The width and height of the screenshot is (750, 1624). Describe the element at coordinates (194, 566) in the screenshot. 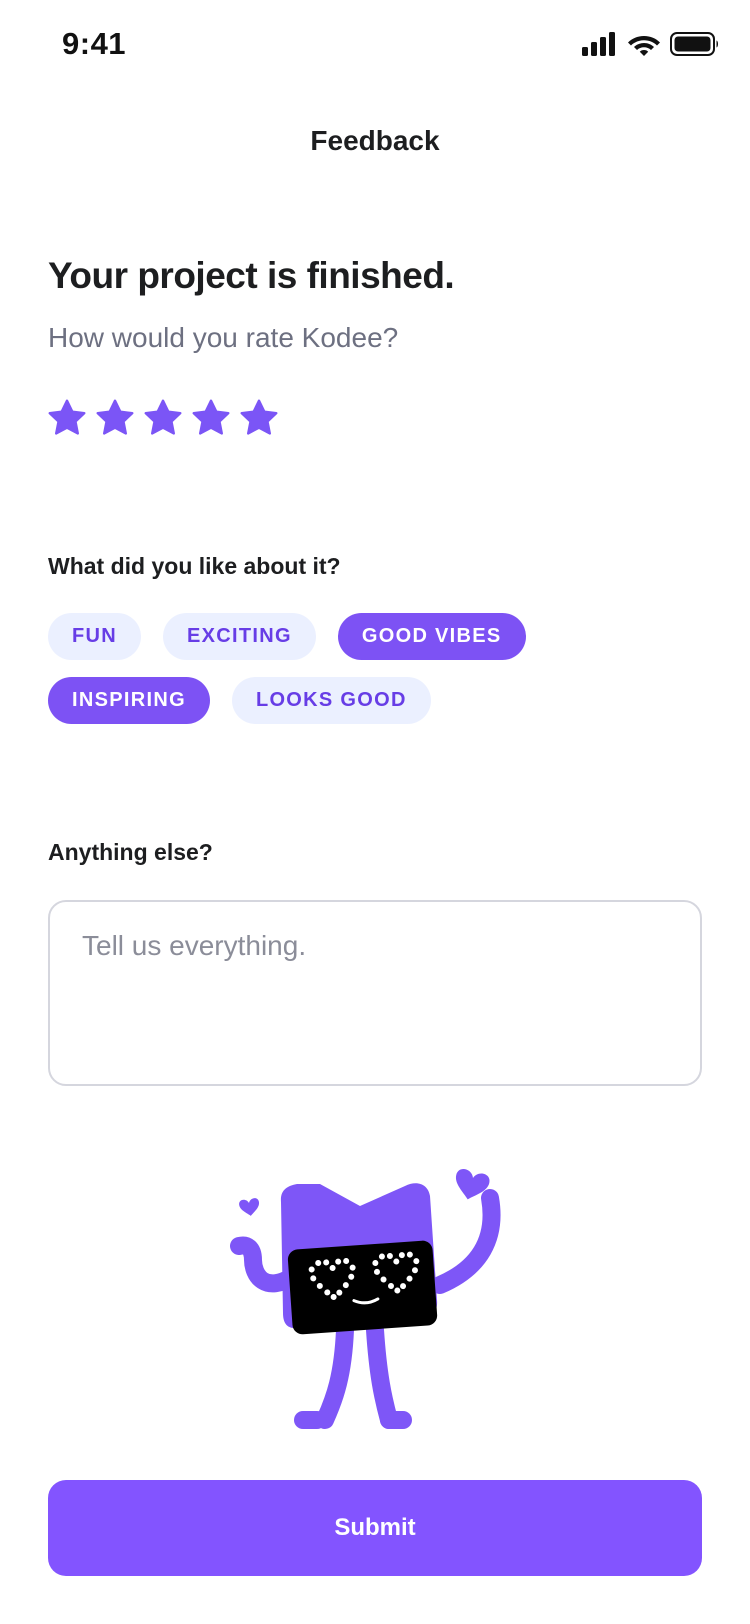

I see `likes-label: What did you like about it?` at that location.